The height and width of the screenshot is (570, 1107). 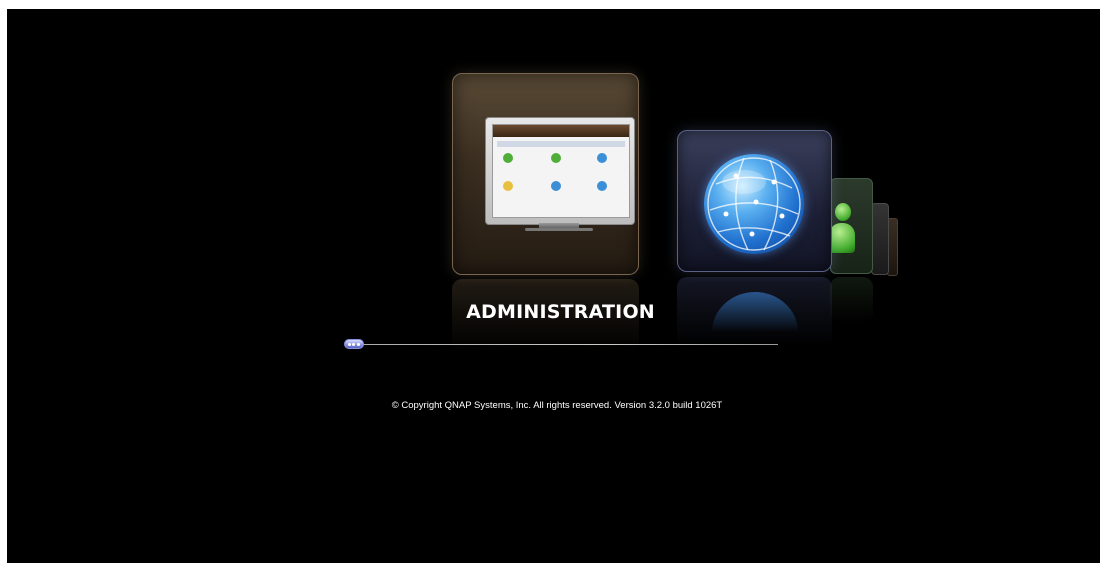 I want to click on globe-icon, so click(x=754, y=204).